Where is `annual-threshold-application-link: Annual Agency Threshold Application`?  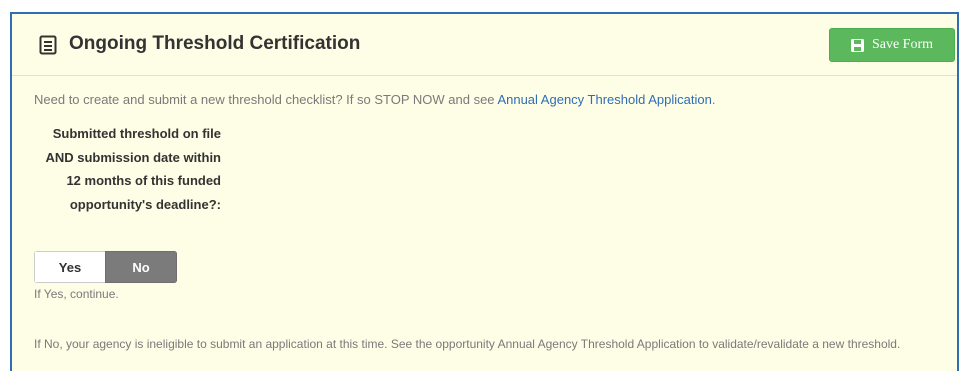 annual-threshold-application-link: Annual Agency Threshold Application is located at coordinates (604, 99).